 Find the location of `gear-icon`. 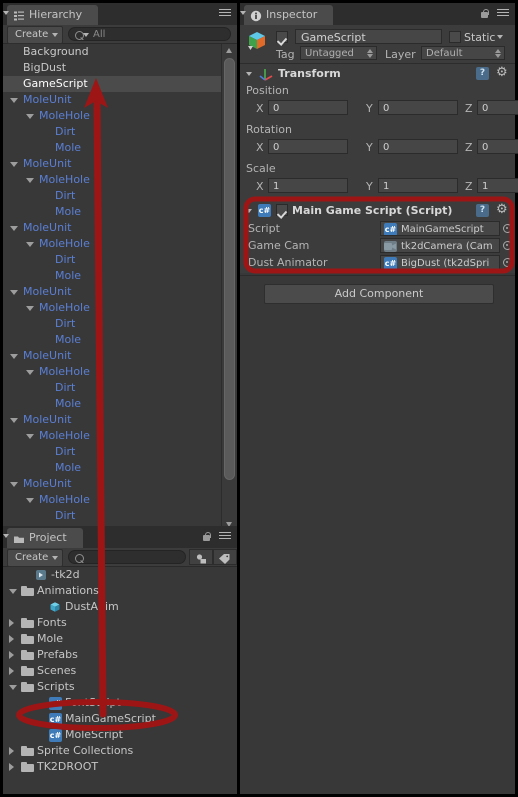

gear-icon is located at coordinates (502, 210).